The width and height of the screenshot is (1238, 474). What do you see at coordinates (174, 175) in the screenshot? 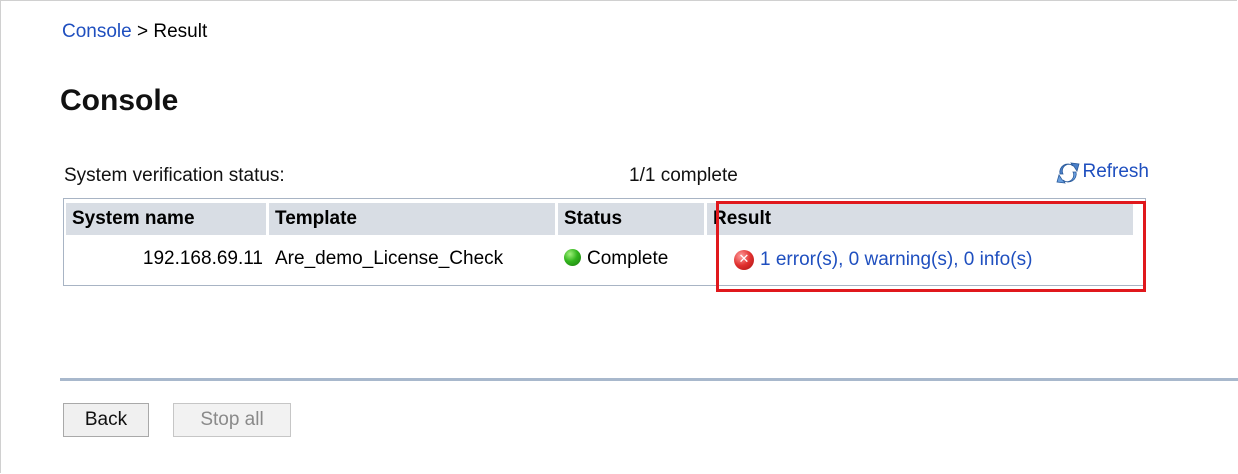
I see `verification-status-label: System verification status:` at bounding box center [174, 175].